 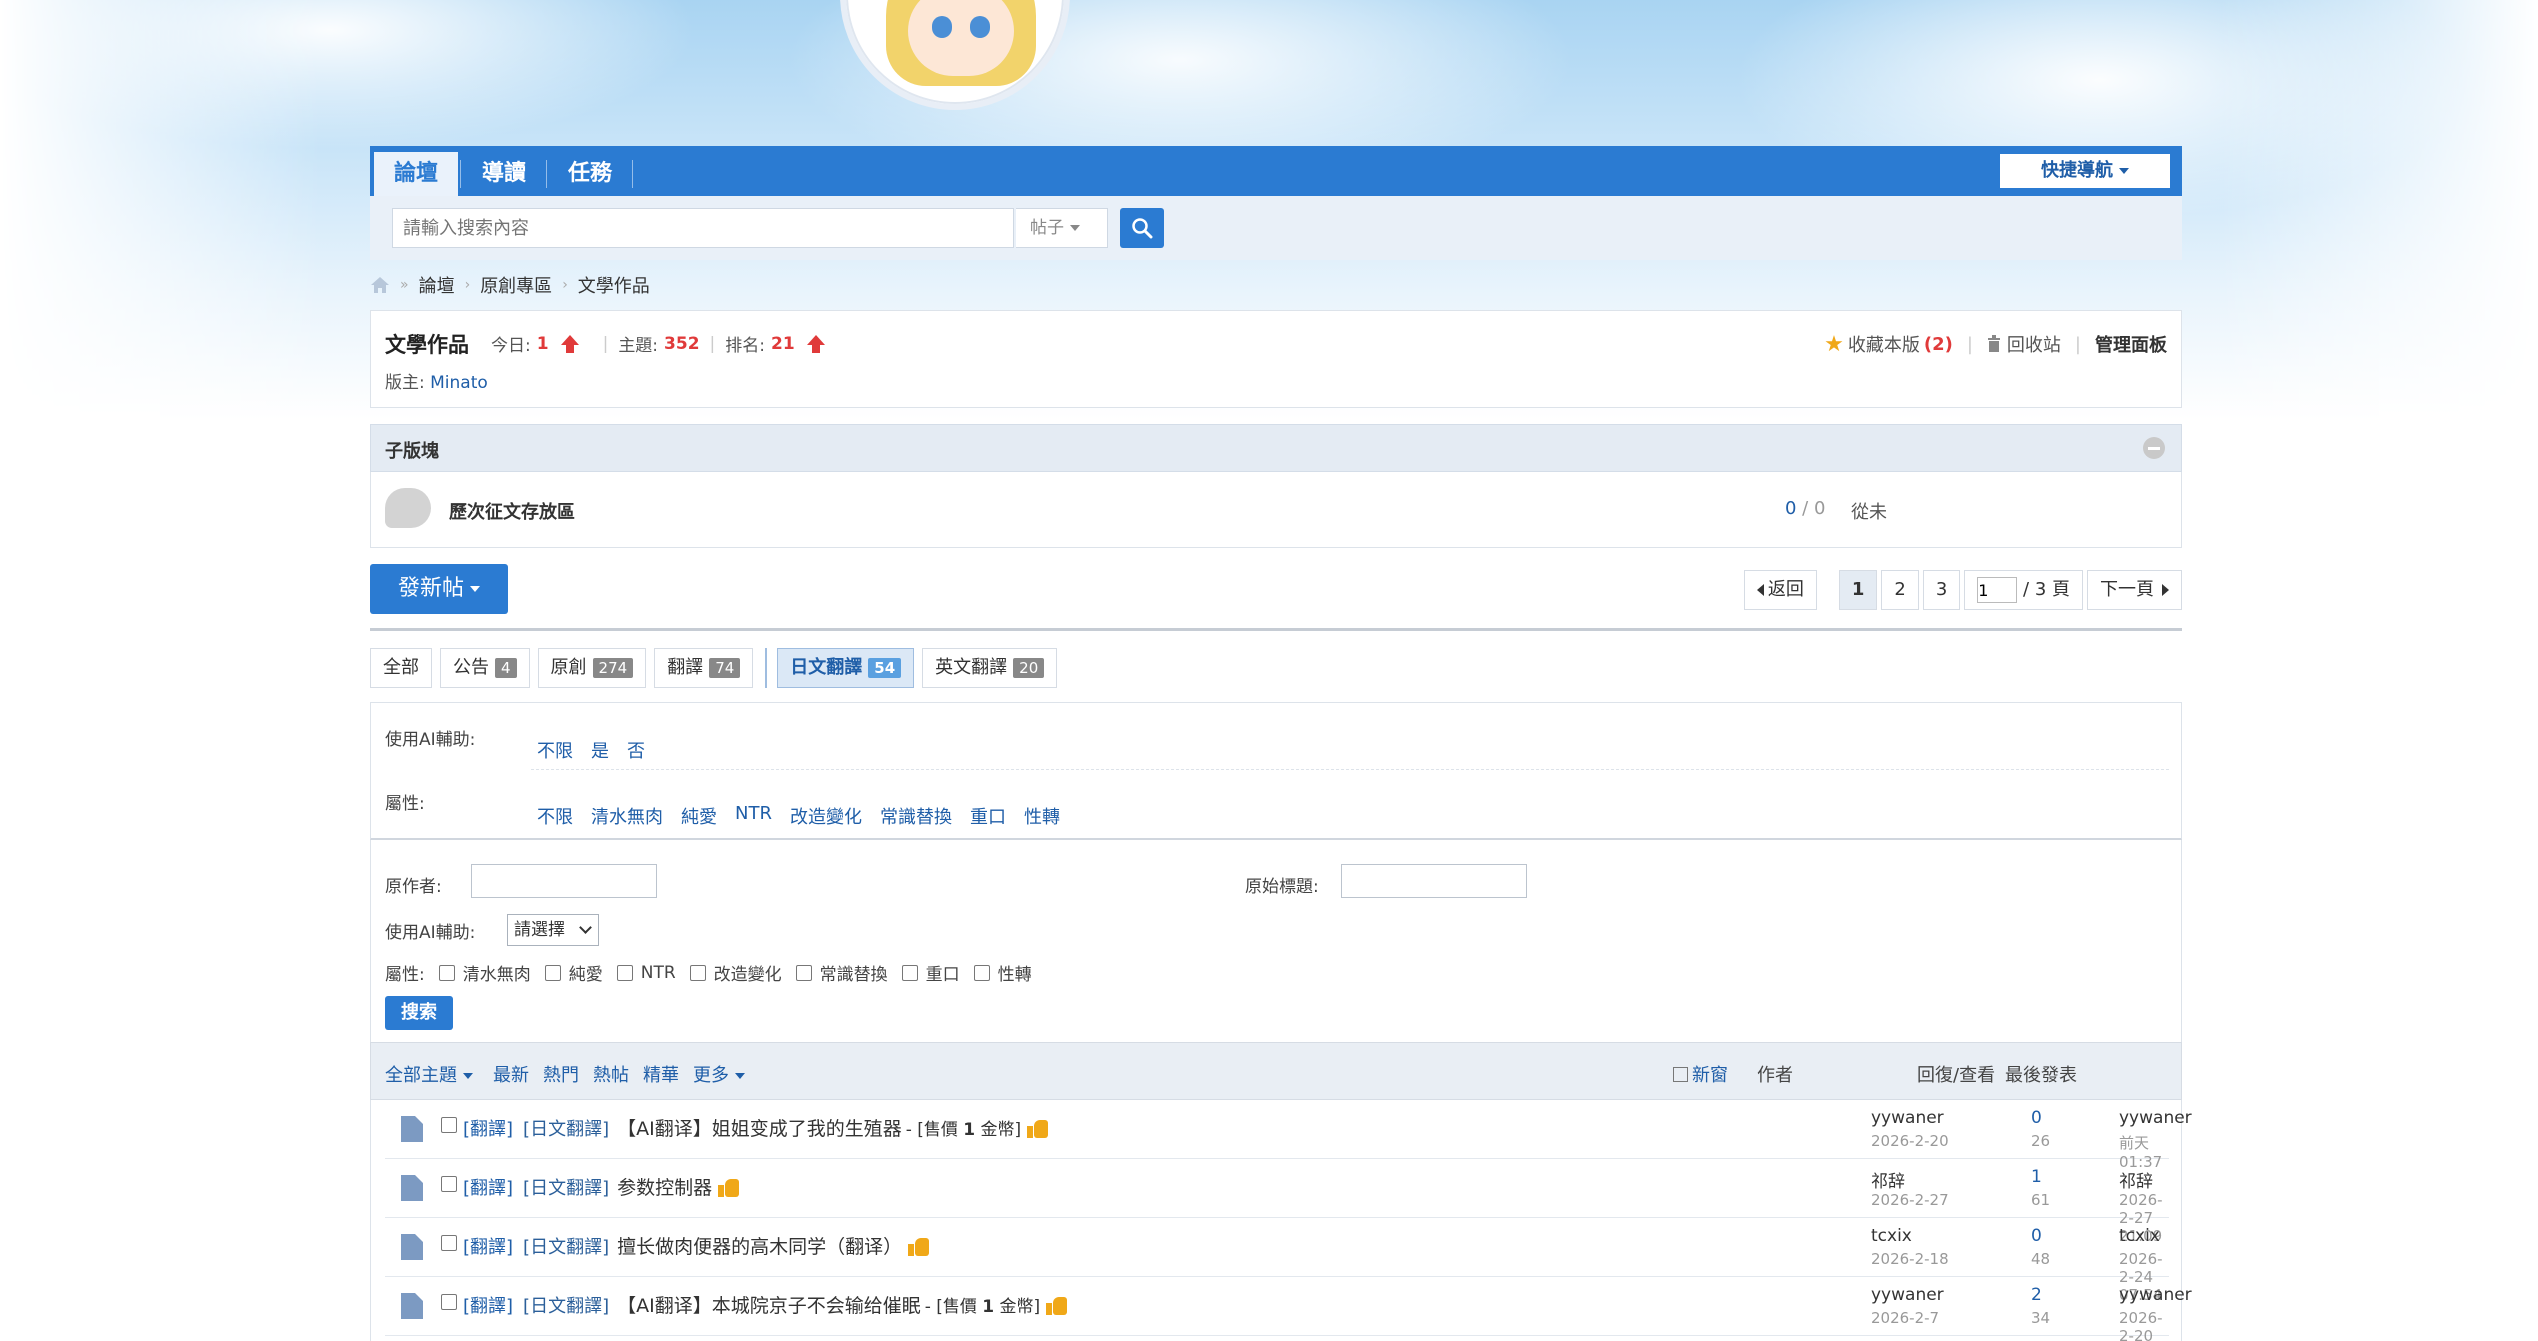 What do you see at coordinates (430, 588) in the screenshot?
I see `new-post-label: 發新帖` at bounding box center [430, 588].